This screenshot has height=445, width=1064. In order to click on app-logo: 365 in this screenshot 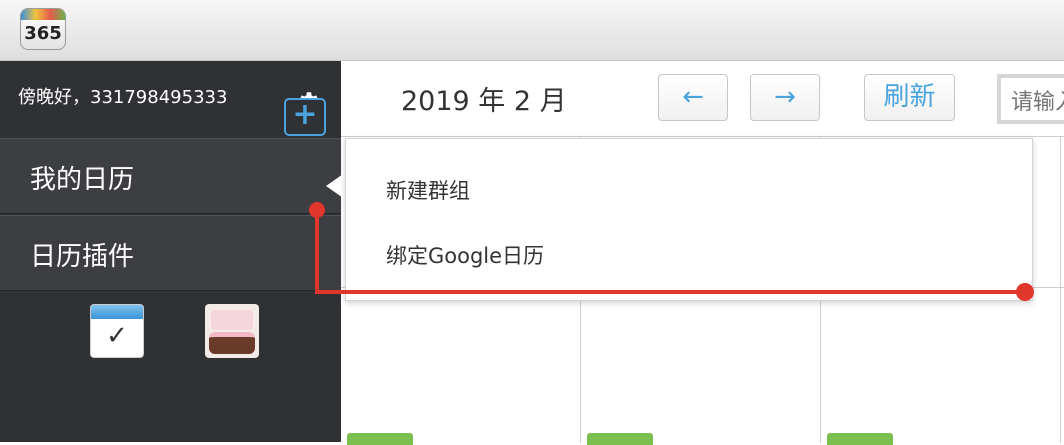, I will do `click(43, 29)`.